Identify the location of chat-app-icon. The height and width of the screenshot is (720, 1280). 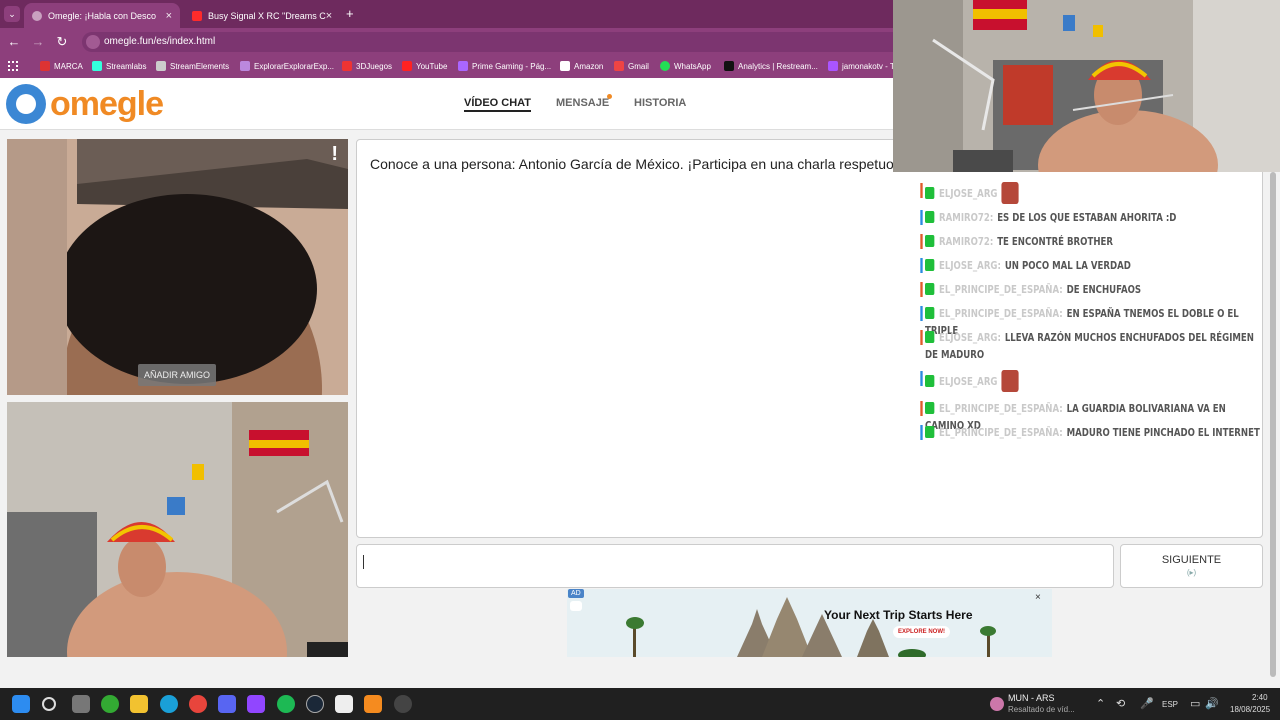
(256, 704).